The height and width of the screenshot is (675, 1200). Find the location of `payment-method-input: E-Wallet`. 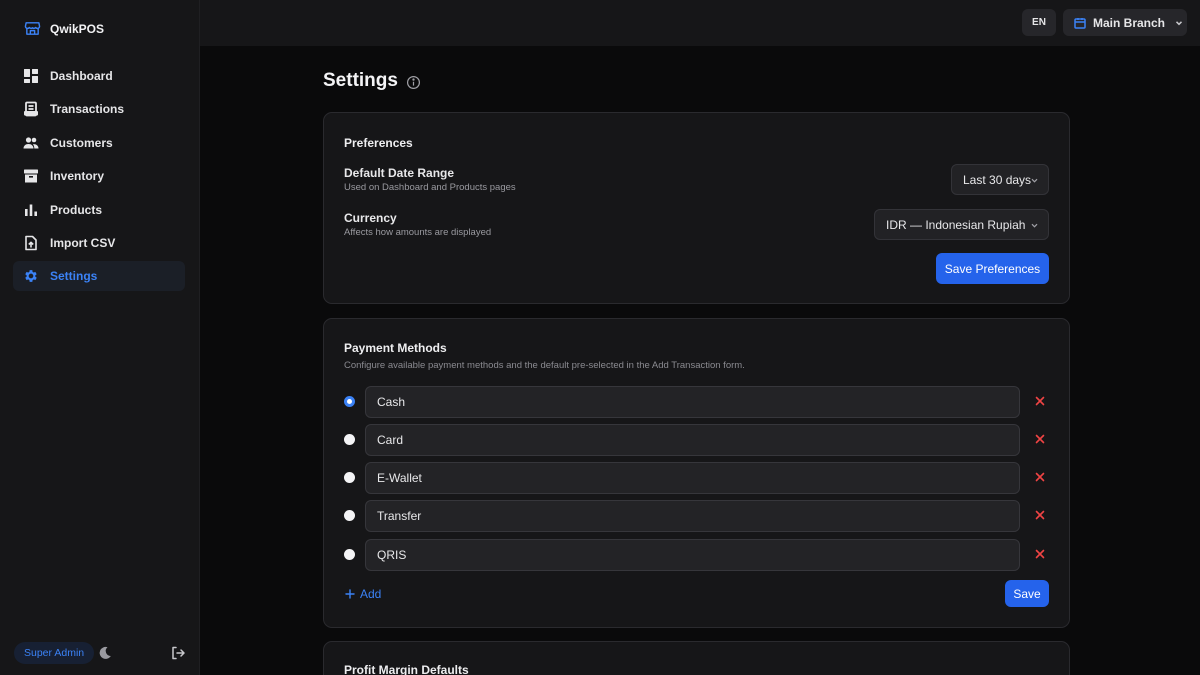

payment-method-input: E-Wallet is located at coordinates (692, 478).